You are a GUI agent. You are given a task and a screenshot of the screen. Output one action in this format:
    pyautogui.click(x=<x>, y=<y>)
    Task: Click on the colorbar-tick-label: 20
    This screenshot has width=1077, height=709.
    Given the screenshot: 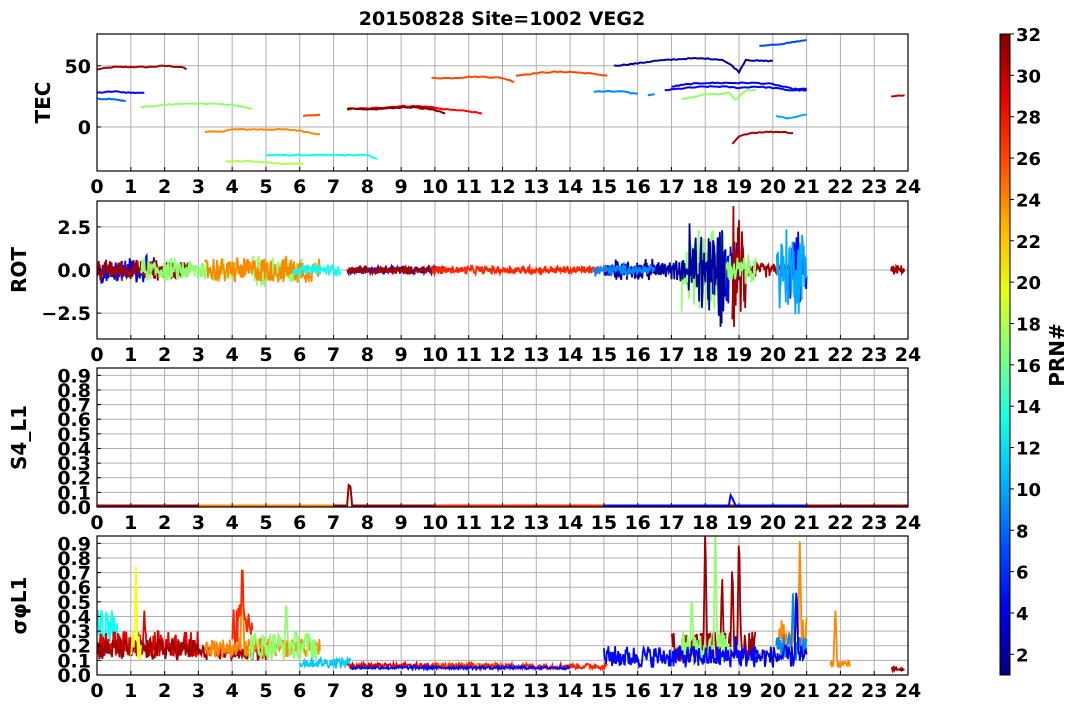 What is the action you would take?
    pyautogui.click(x=1028, y=283)
    